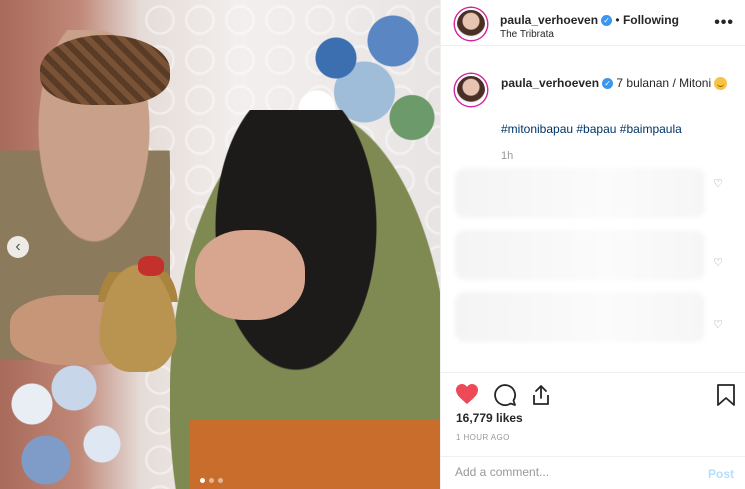  What do you see at coordinates (18, 247) in the screenshot?
I see `chevron-left-icon: ‹` at bounding box center [18, 247].